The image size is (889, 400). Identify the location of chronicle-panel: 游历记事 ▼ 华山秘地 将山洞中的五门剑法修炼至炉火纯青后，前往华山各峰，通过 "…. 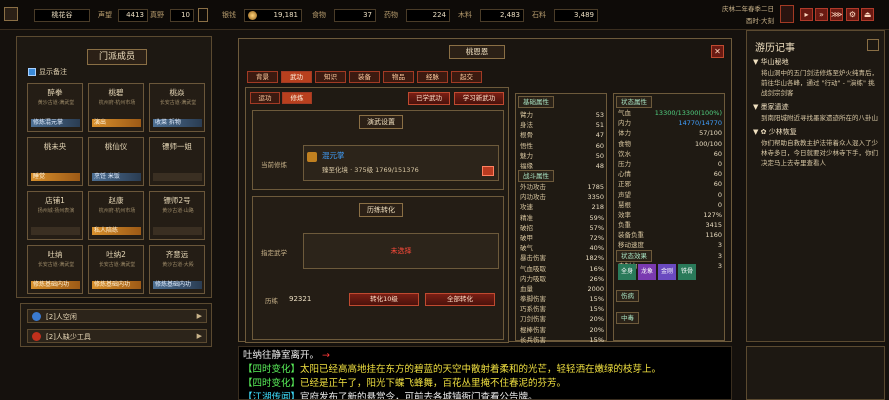
(815, 186).